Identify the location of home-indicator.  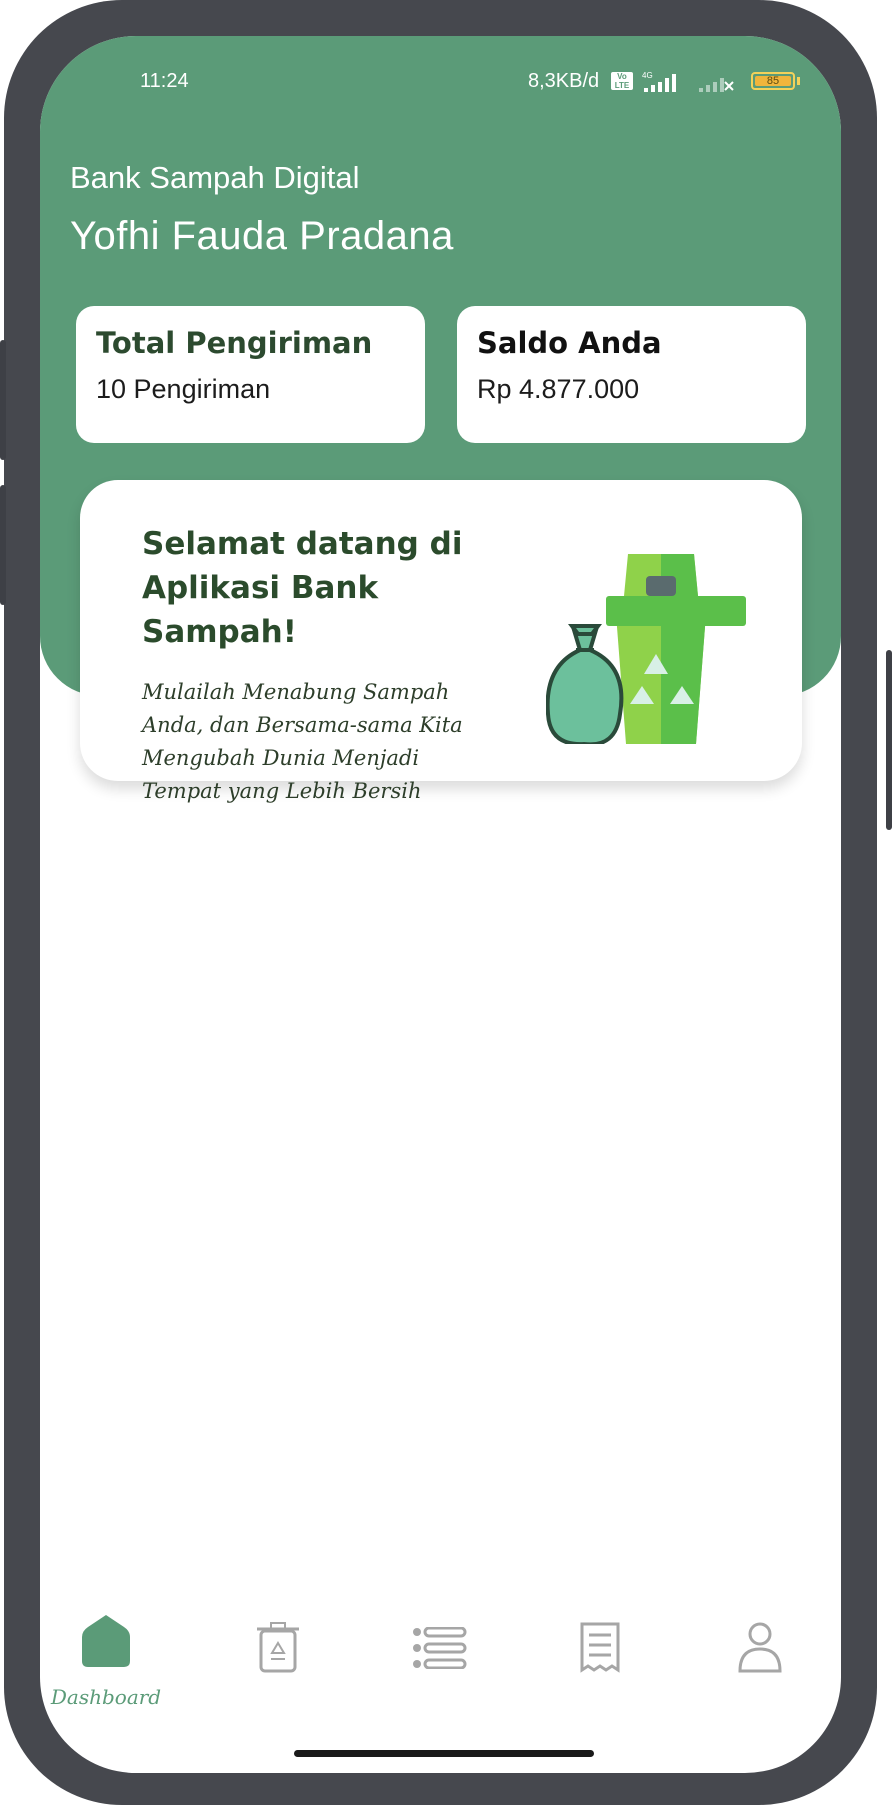
(444, 1753).